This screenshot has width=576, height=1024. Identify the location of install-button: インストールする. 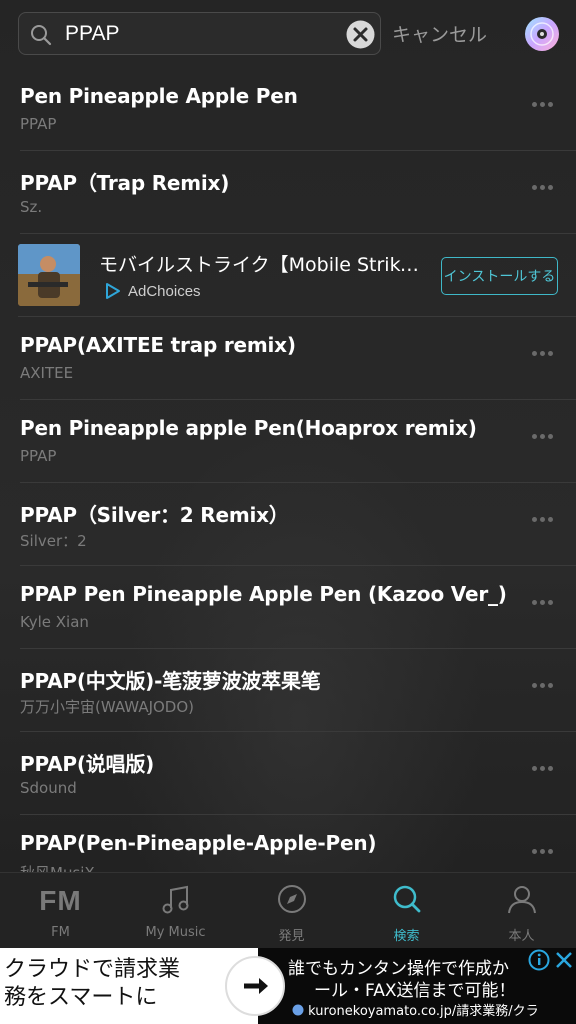
(499, 276).